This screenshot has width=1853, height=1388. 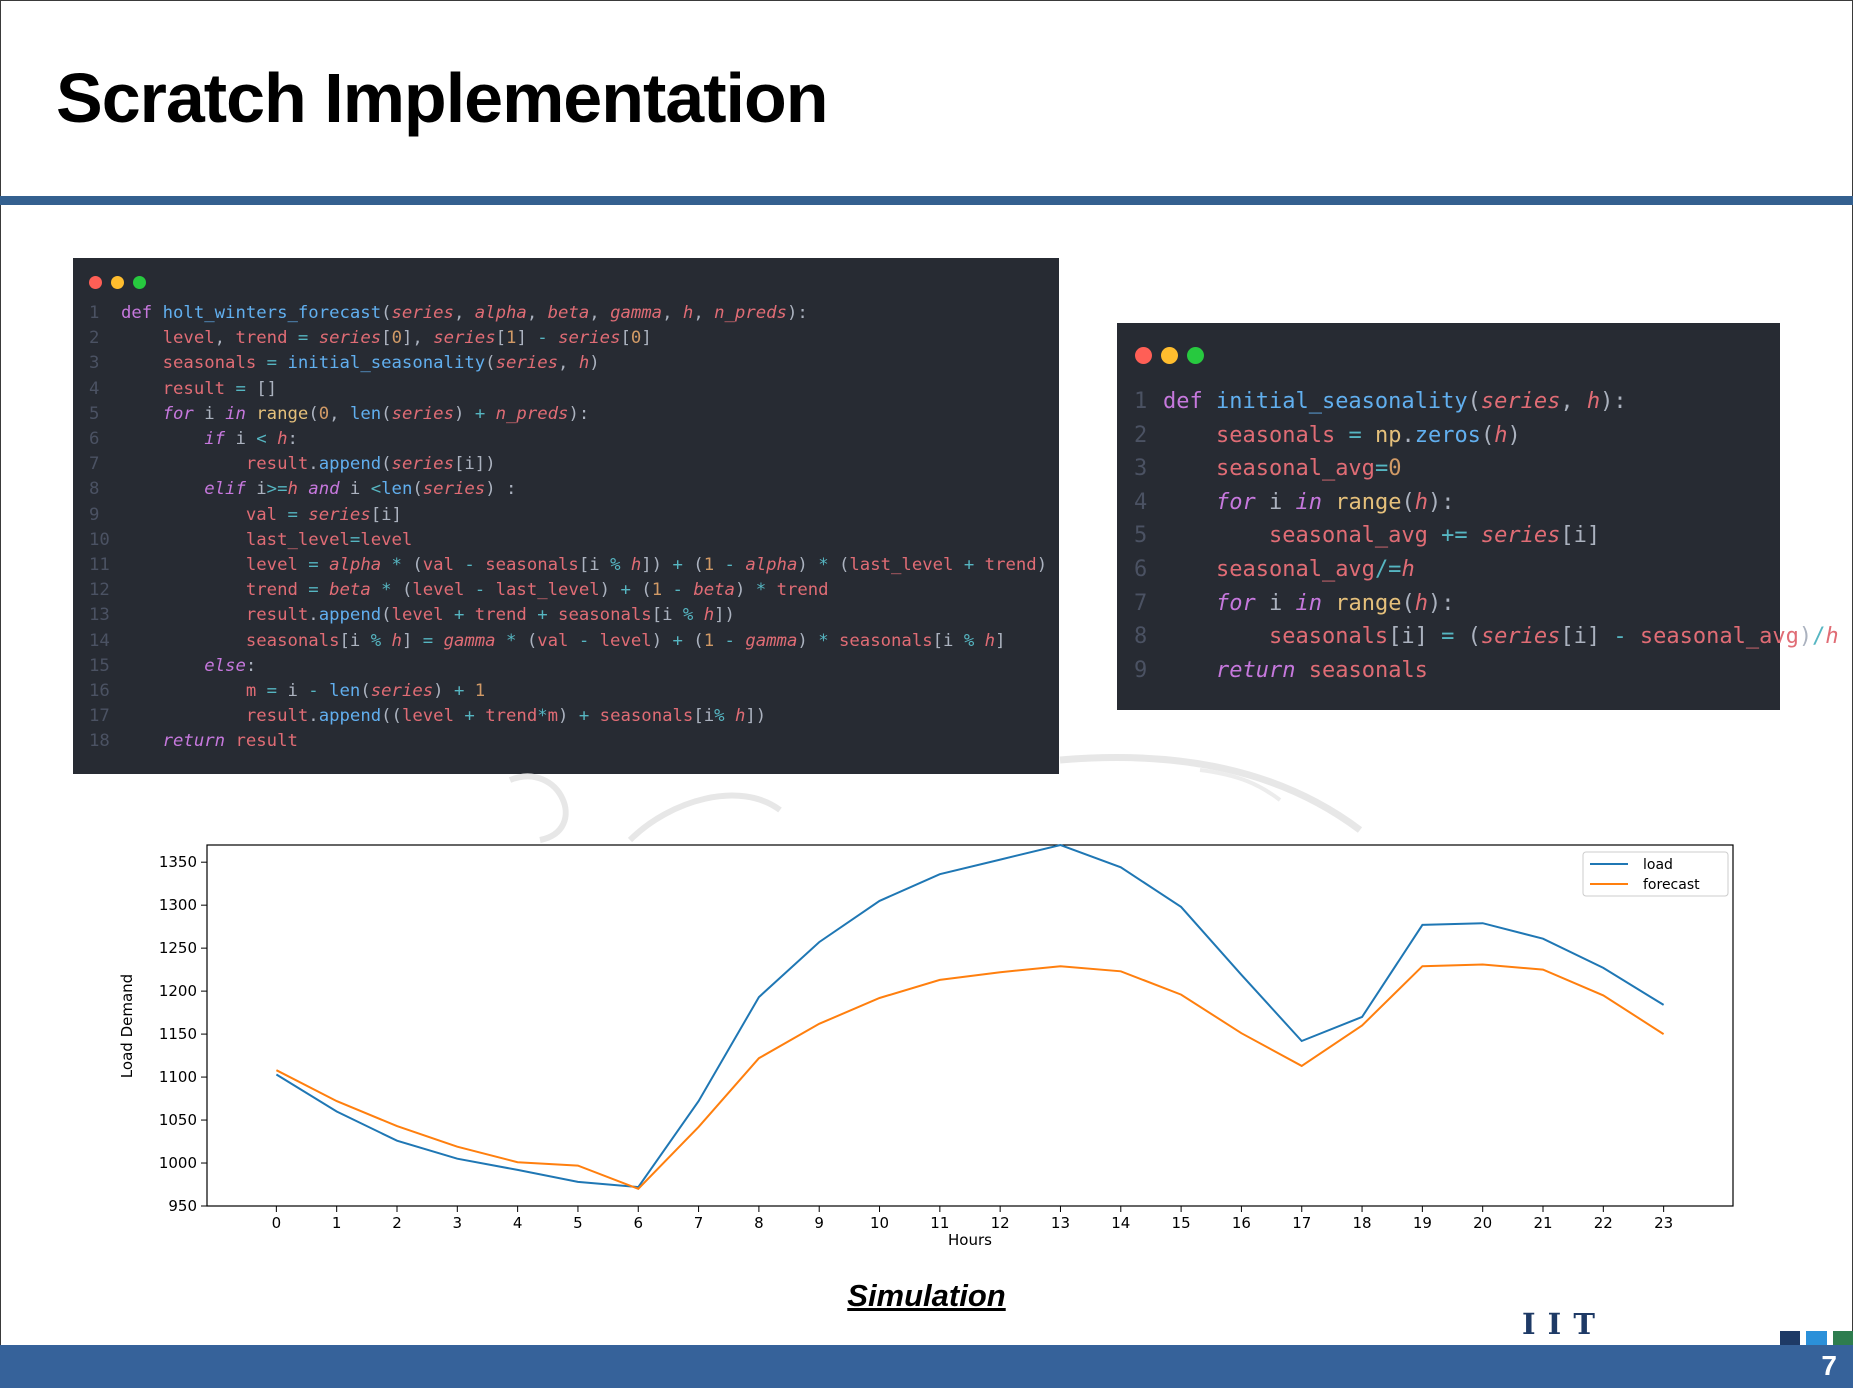 What do you see at coordinates (568, 439) in the screenshot?
I see `code-line: 6 if i < h:` at bounding box center [568, 439].